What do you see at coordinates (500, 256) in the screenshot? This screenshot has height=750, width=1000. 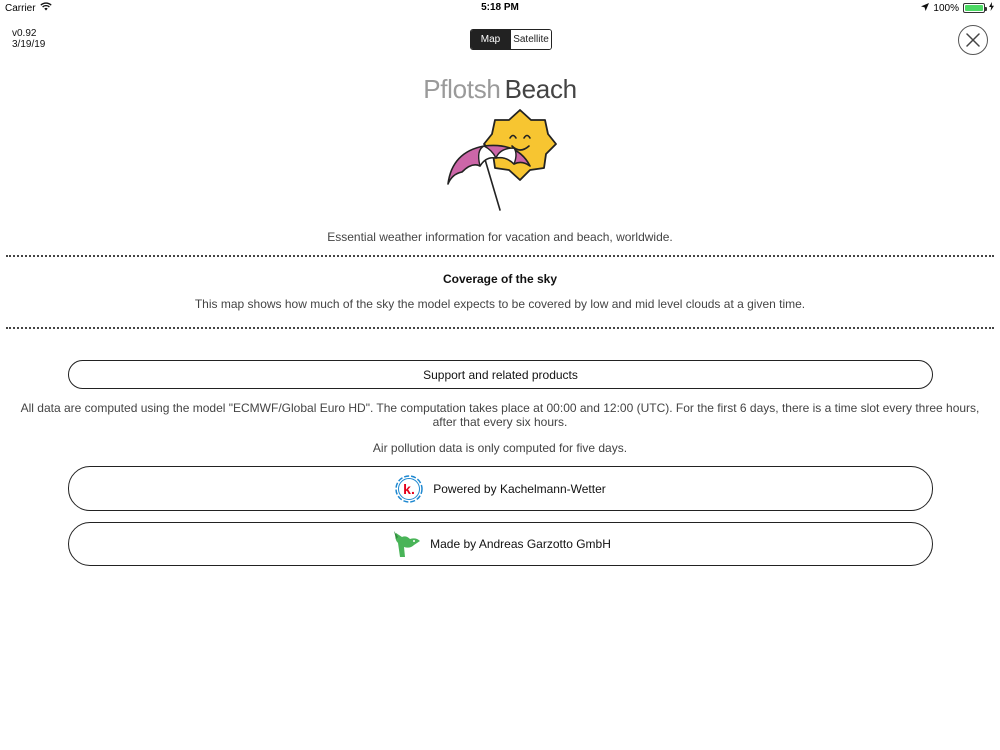 I see `divider-top` at bounding box center [500, 256].